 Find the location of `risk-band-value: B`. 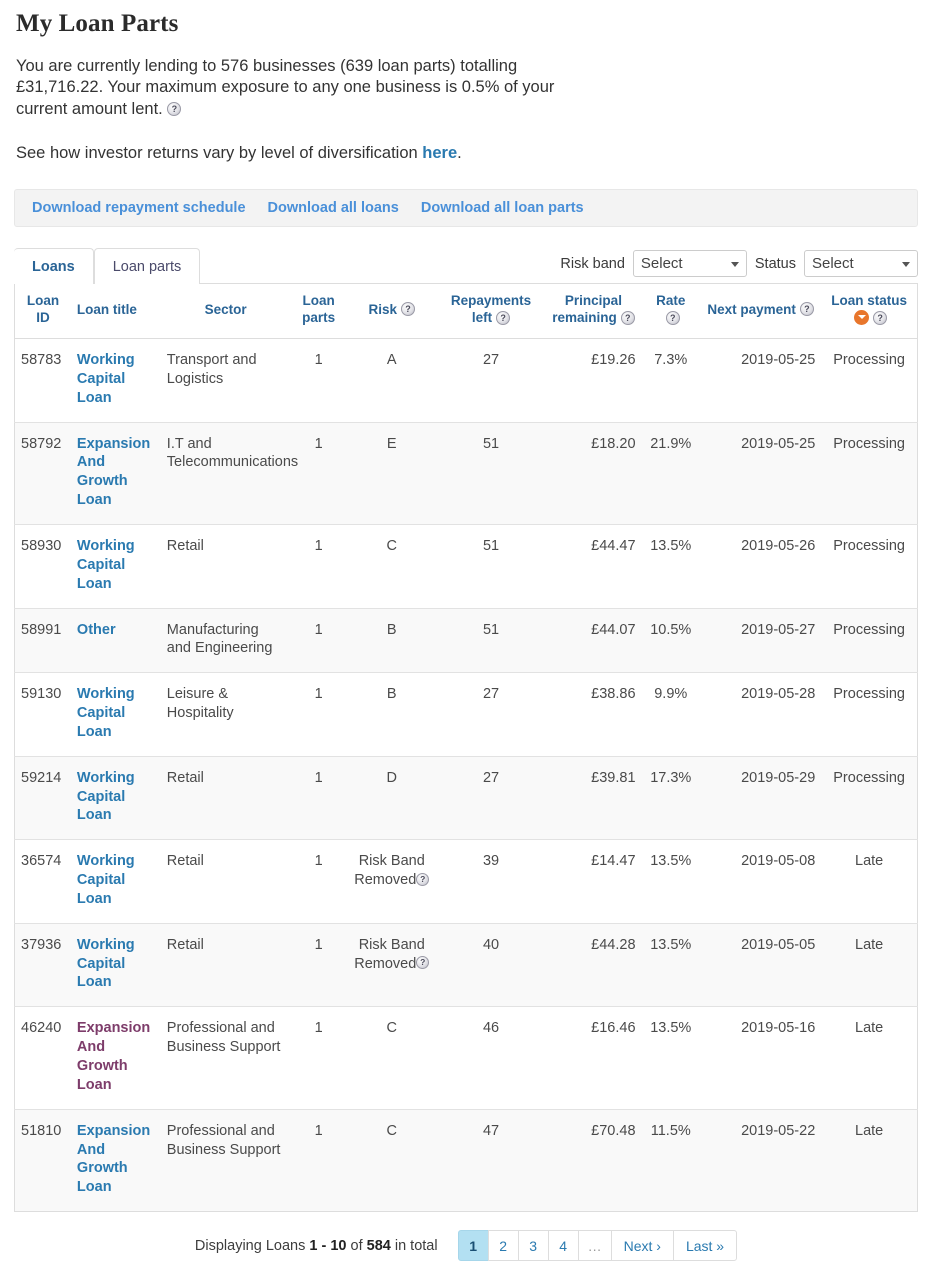

risk-band-value: B is located at coordinates (391, 694).